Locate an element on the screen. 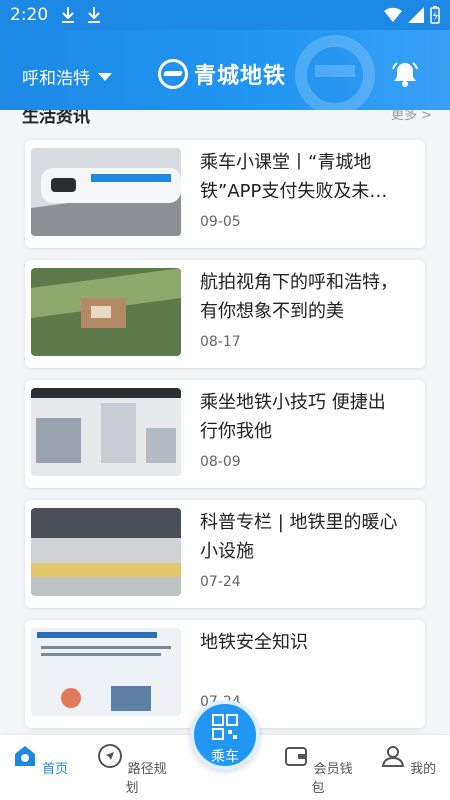 The width and height of the screenshot is (450, 800). news-date: 09-05 is located at coordinates (220, 222).